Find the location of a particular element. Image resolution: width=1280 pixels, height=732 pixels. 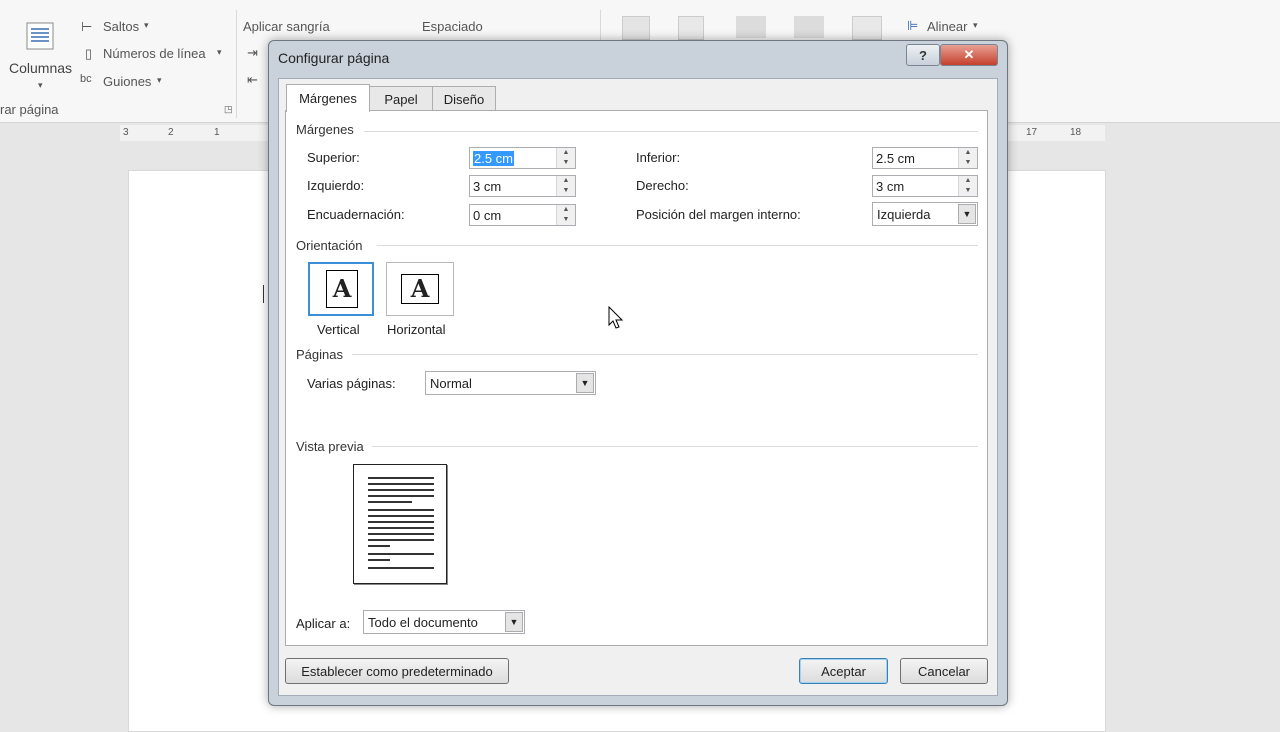

bring-forward-icon is located at coordinates (751, 27).